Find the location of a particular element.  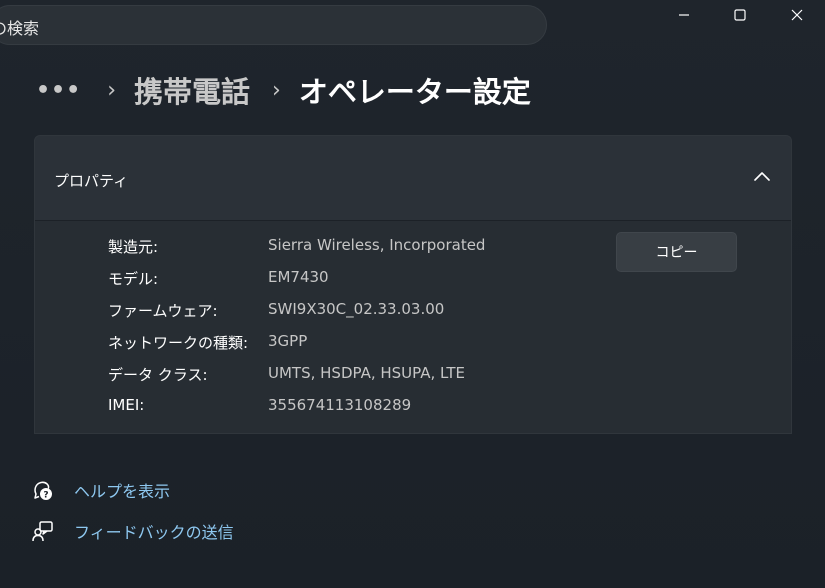

properties-header: プロパティ is located at coordinates (413, 178).